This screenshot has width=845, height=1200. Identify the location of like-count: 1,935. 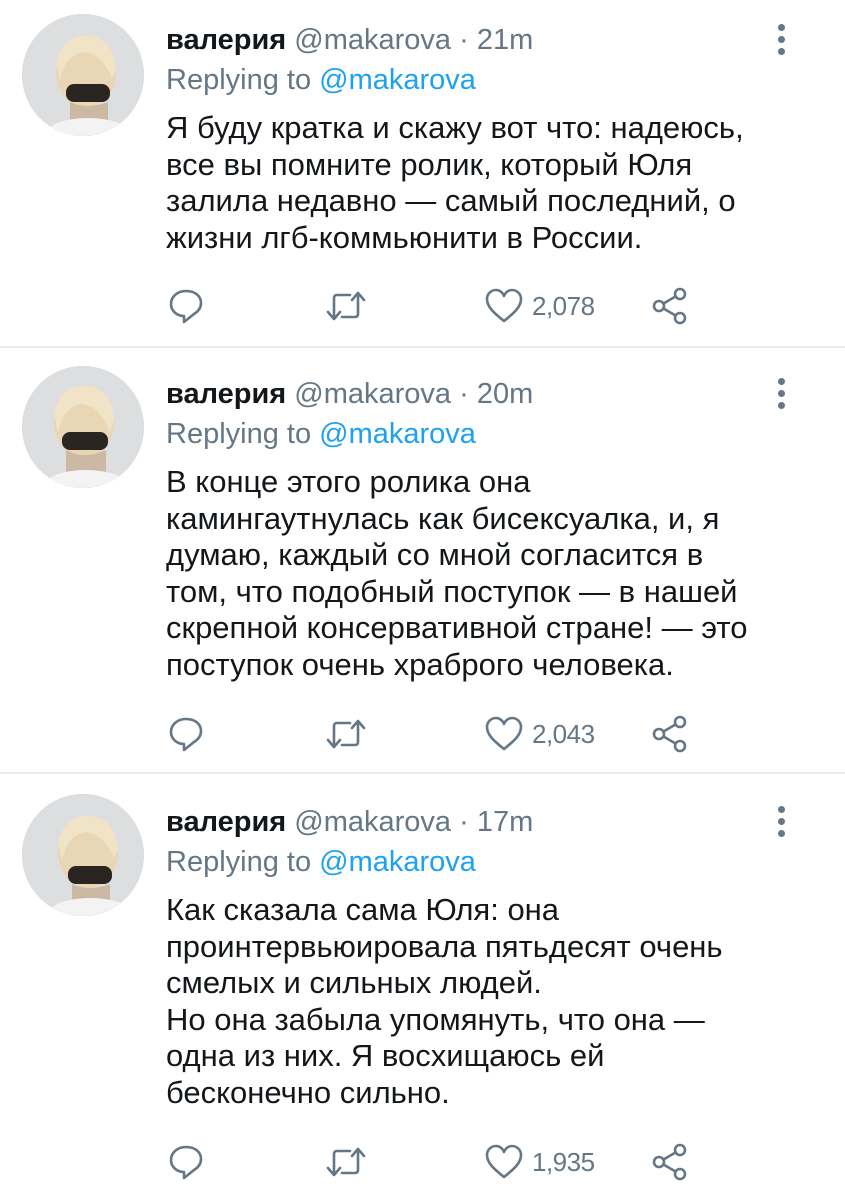
(563, 1161).